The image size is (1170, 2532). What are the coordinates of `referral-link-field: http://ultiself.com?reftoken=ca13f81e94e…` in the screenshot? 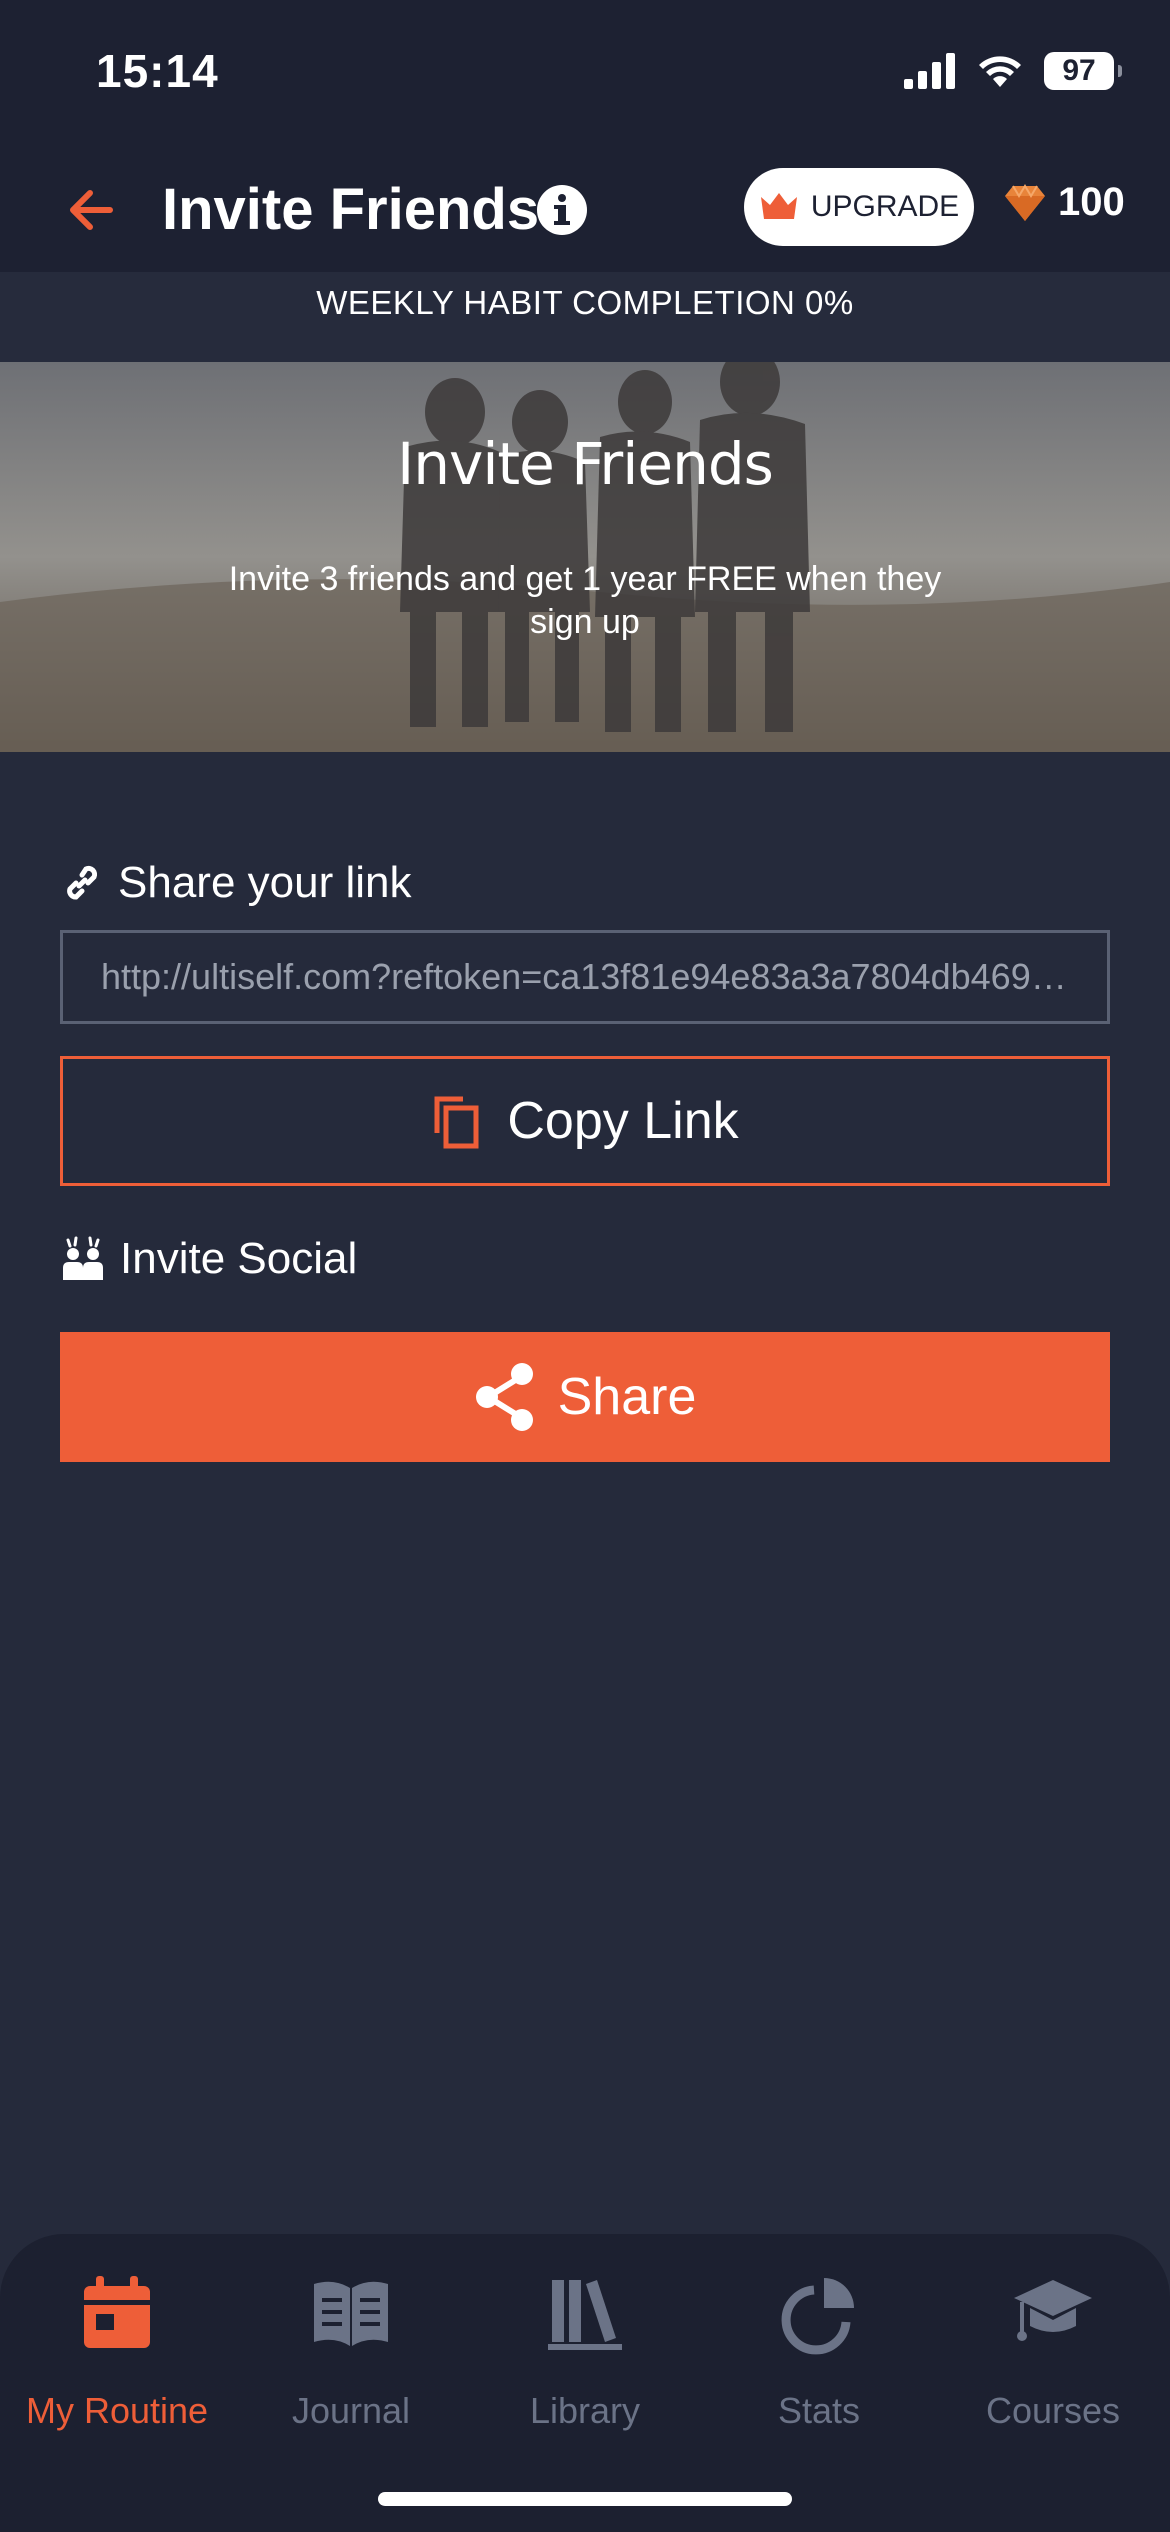 It's located at (585, 977).